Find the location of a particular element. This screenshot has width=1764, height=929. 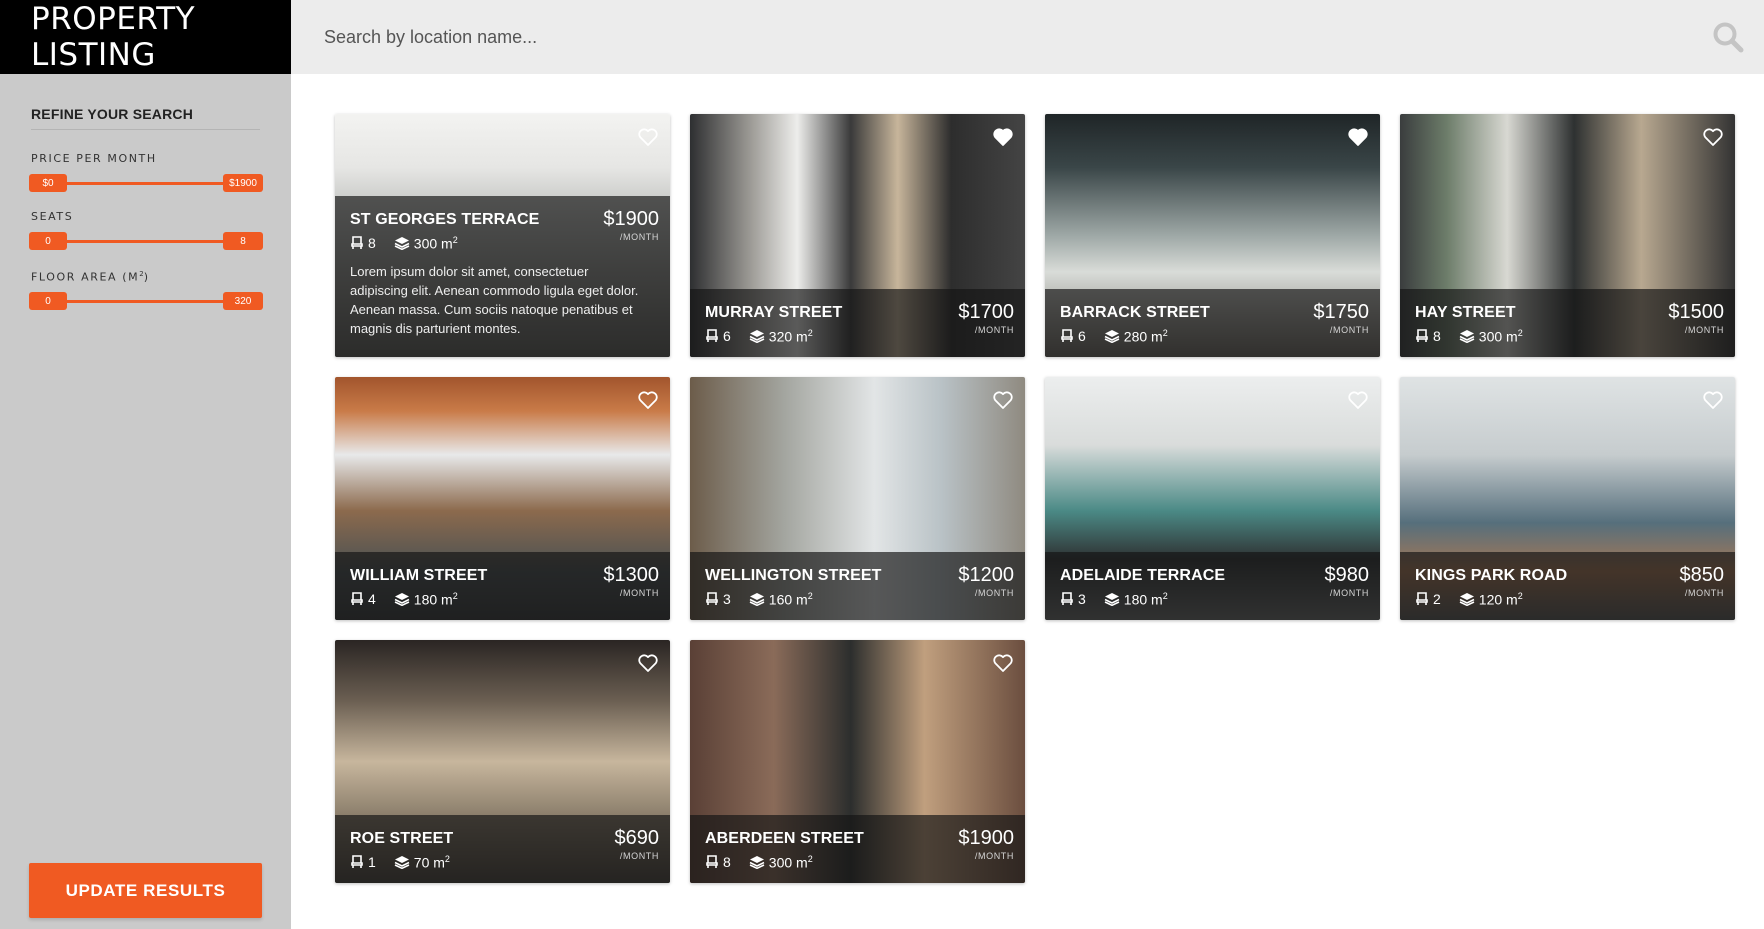

listing-info: ROE STREET 1 70 m2 $690/MONTH is located at coordinates (502, 849).